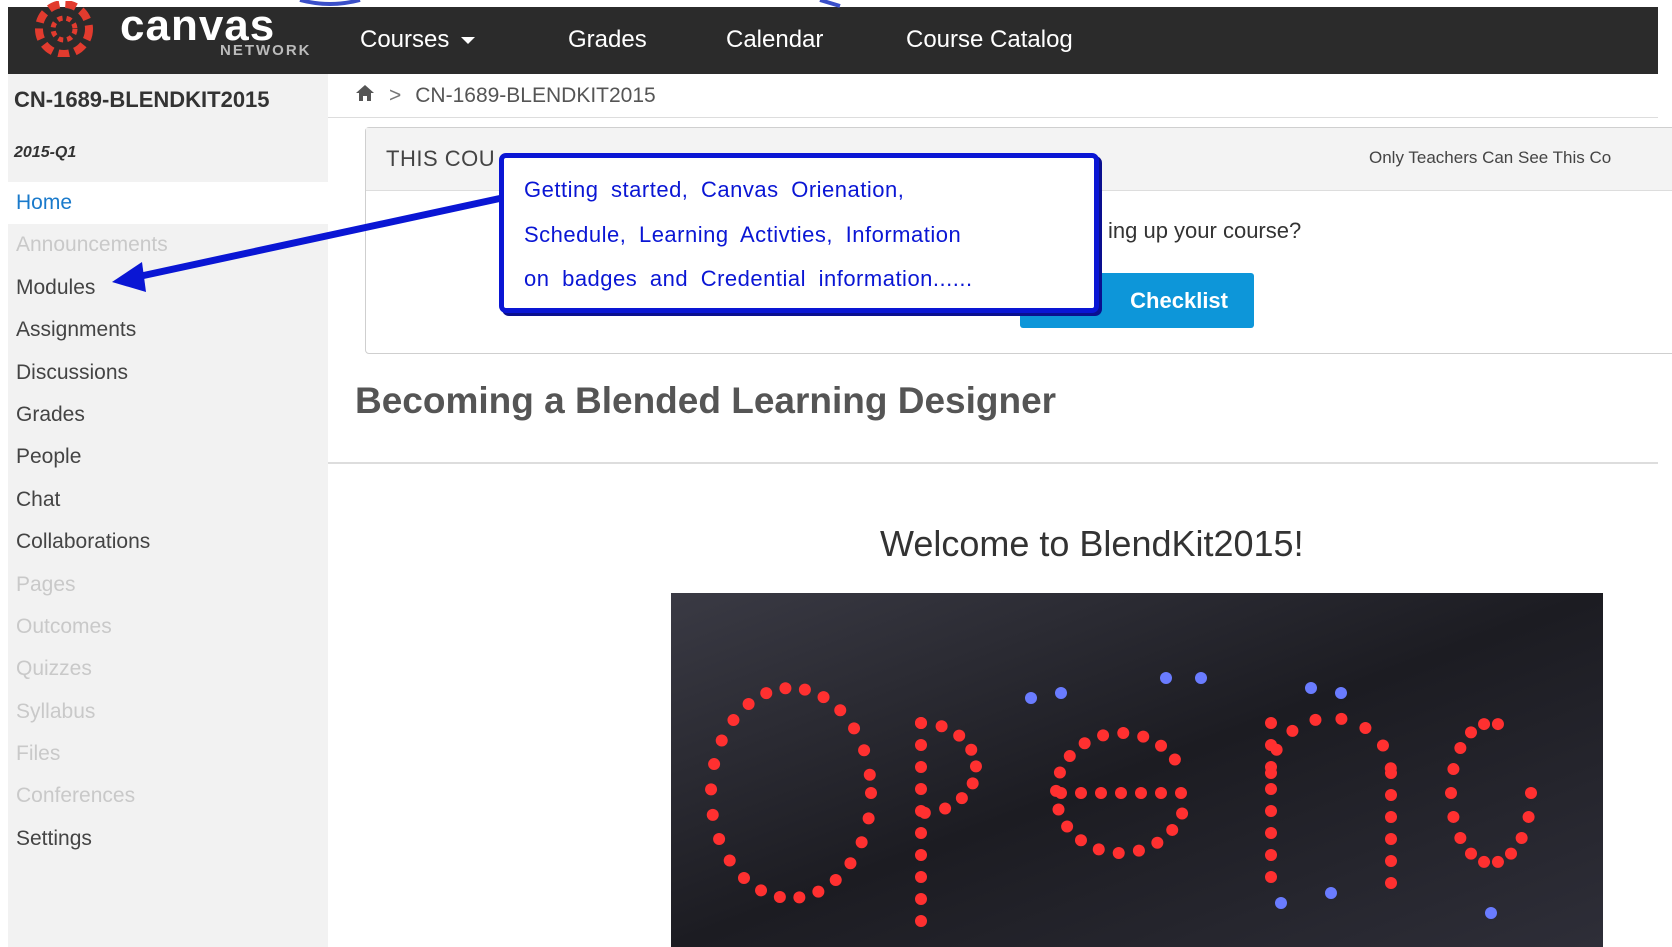 The image size is (1672, 947). I want to click on welcome-heading: Welcome to BlendKit2015!, so click(1092, 543).